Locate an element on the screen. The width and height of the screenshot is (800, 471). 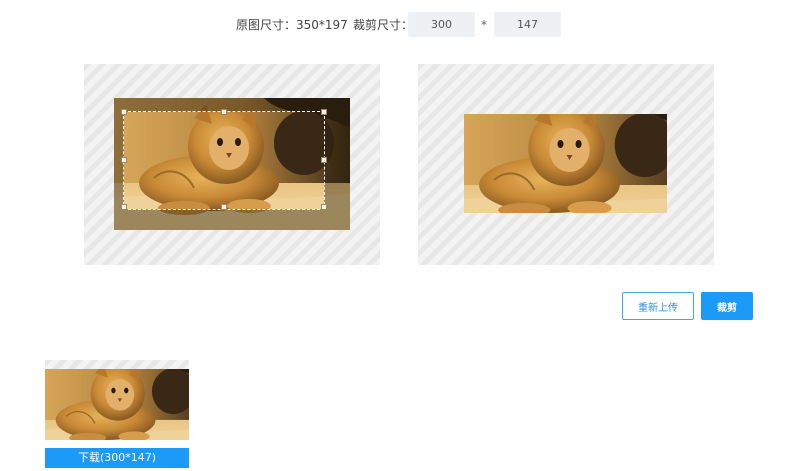
crop-size-bar: 原图尺寸：350*197 裁剪尺寸： * is located at coordinates (400, 25).